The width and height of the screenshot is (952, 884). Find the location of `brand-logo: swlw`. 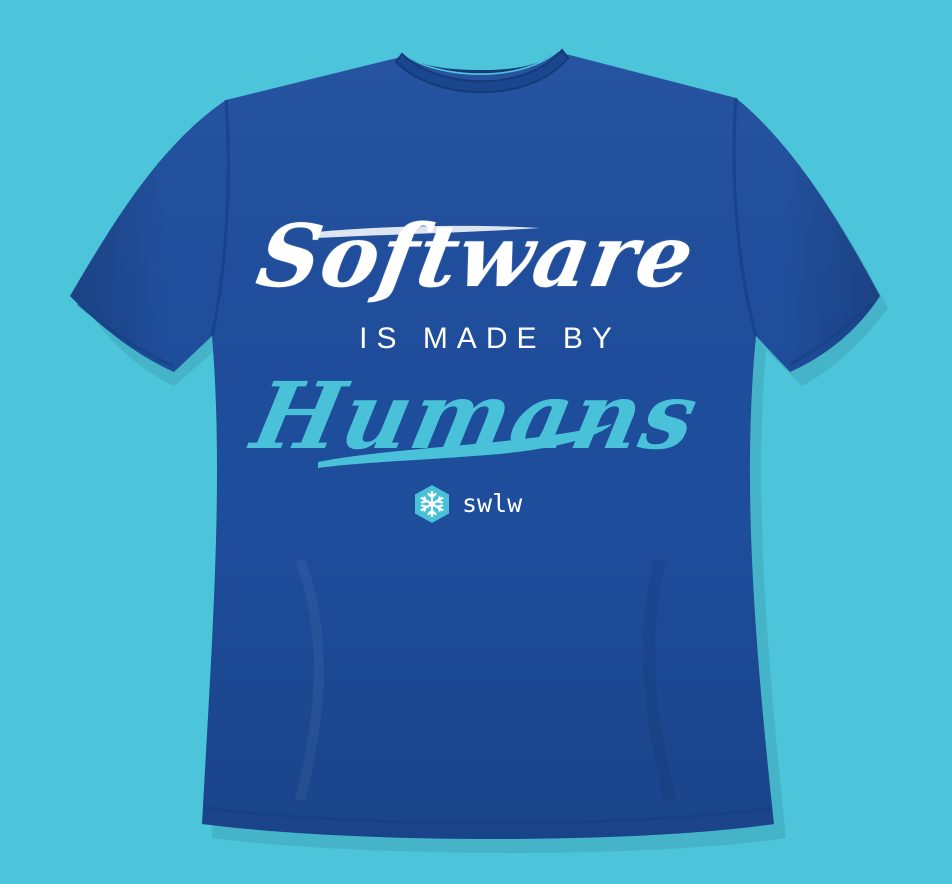

brand-logo: swlw is located at coordinates (467, 504).